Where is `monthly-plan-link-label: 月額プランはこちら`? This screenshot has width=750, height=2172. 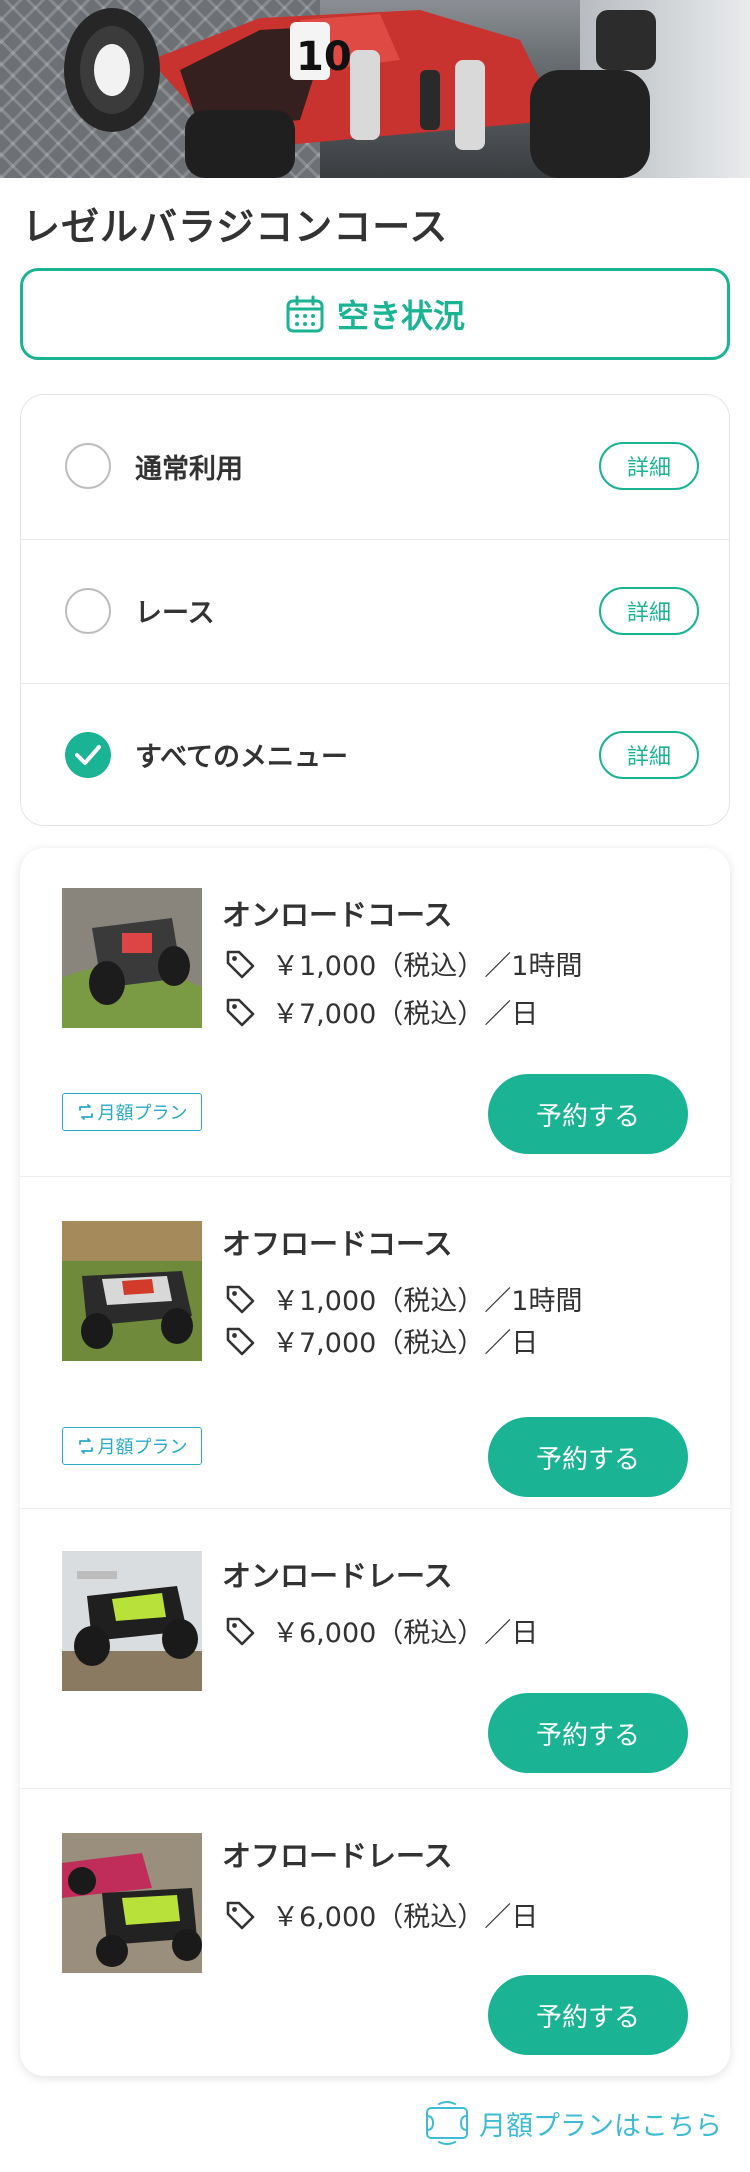
monthly-plan-link-label: 月額プランはこちら is located at coordinates (600, 2126).